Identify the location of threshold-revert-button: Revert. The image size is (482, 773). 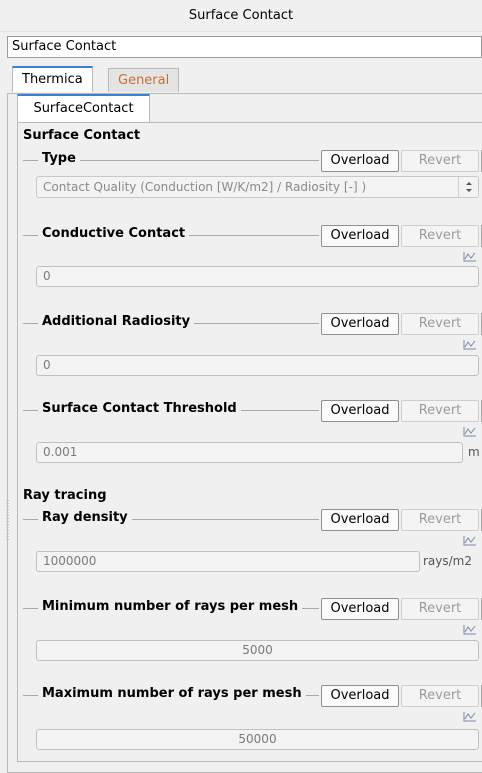
(440, 411).